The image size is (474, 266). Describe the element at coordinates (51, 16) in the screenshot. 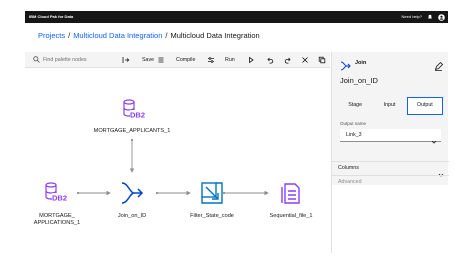

I see `app-title: IBM Cloud Pak for Data` at that location.